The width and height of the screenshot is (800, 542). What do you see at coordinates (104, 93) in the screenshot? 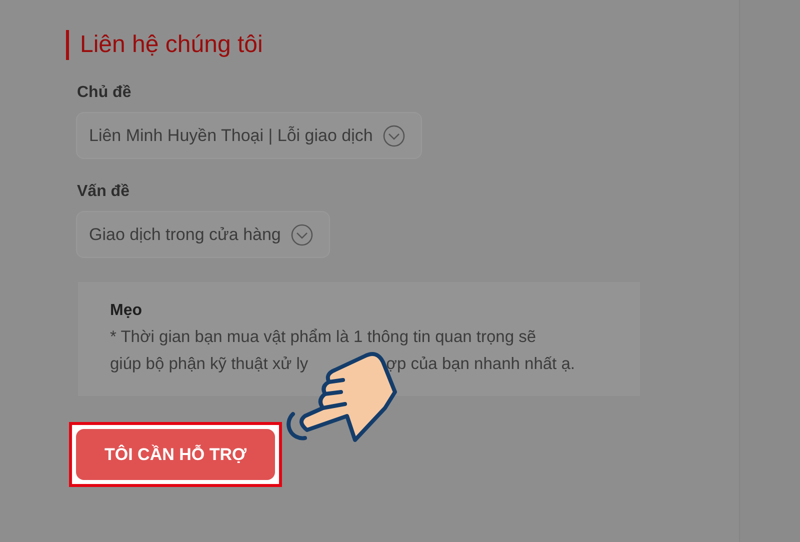
I see `field-label: Chủ đề` at bounding box center [104, 93].